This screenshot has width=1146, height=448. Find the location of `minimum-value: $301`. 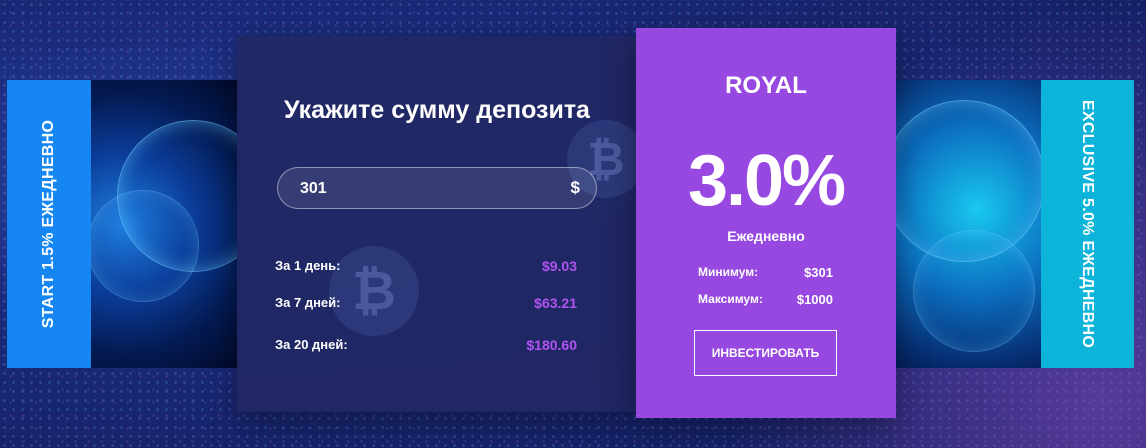

minimum-value: $301 is located at coordinates (818, 272).